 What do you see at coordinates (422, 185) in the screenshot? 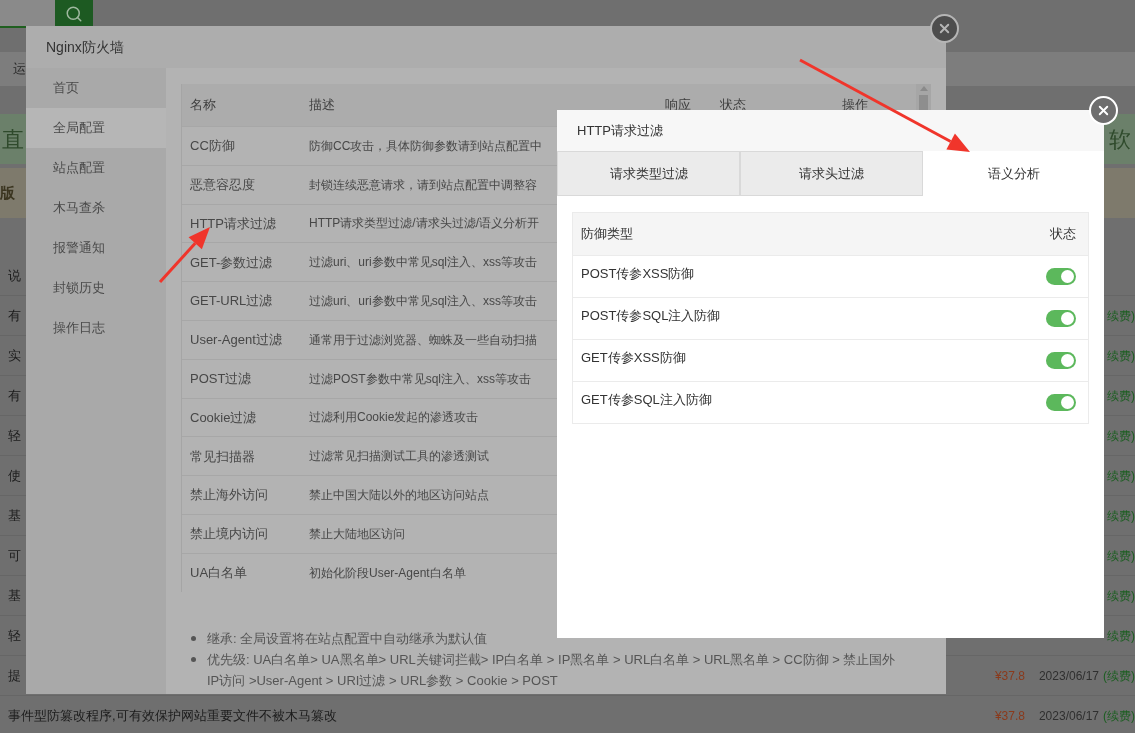
I see `table-cell-text: 封锁连续恶意请求，请到站点配置中调整容` at bounding box center [422, 185].